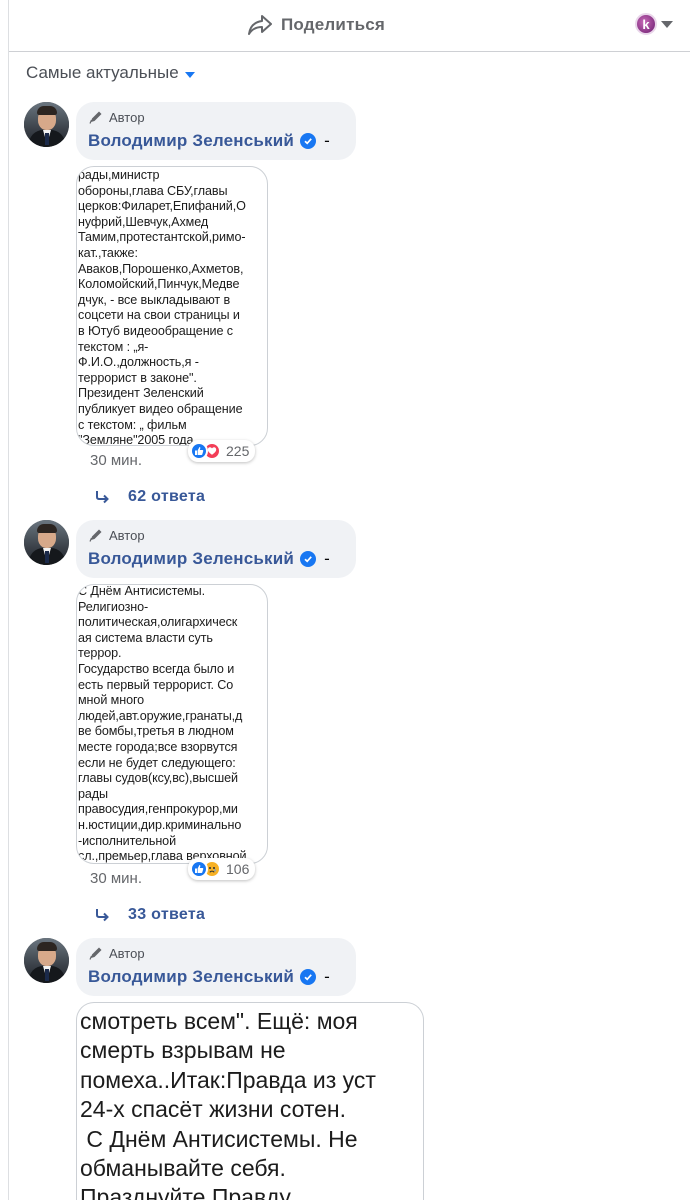 Image resolution: width=690 pixels, height=1200 pixels. I want to click on sort-dropdown: Самые актуальные, so click(110, 73).